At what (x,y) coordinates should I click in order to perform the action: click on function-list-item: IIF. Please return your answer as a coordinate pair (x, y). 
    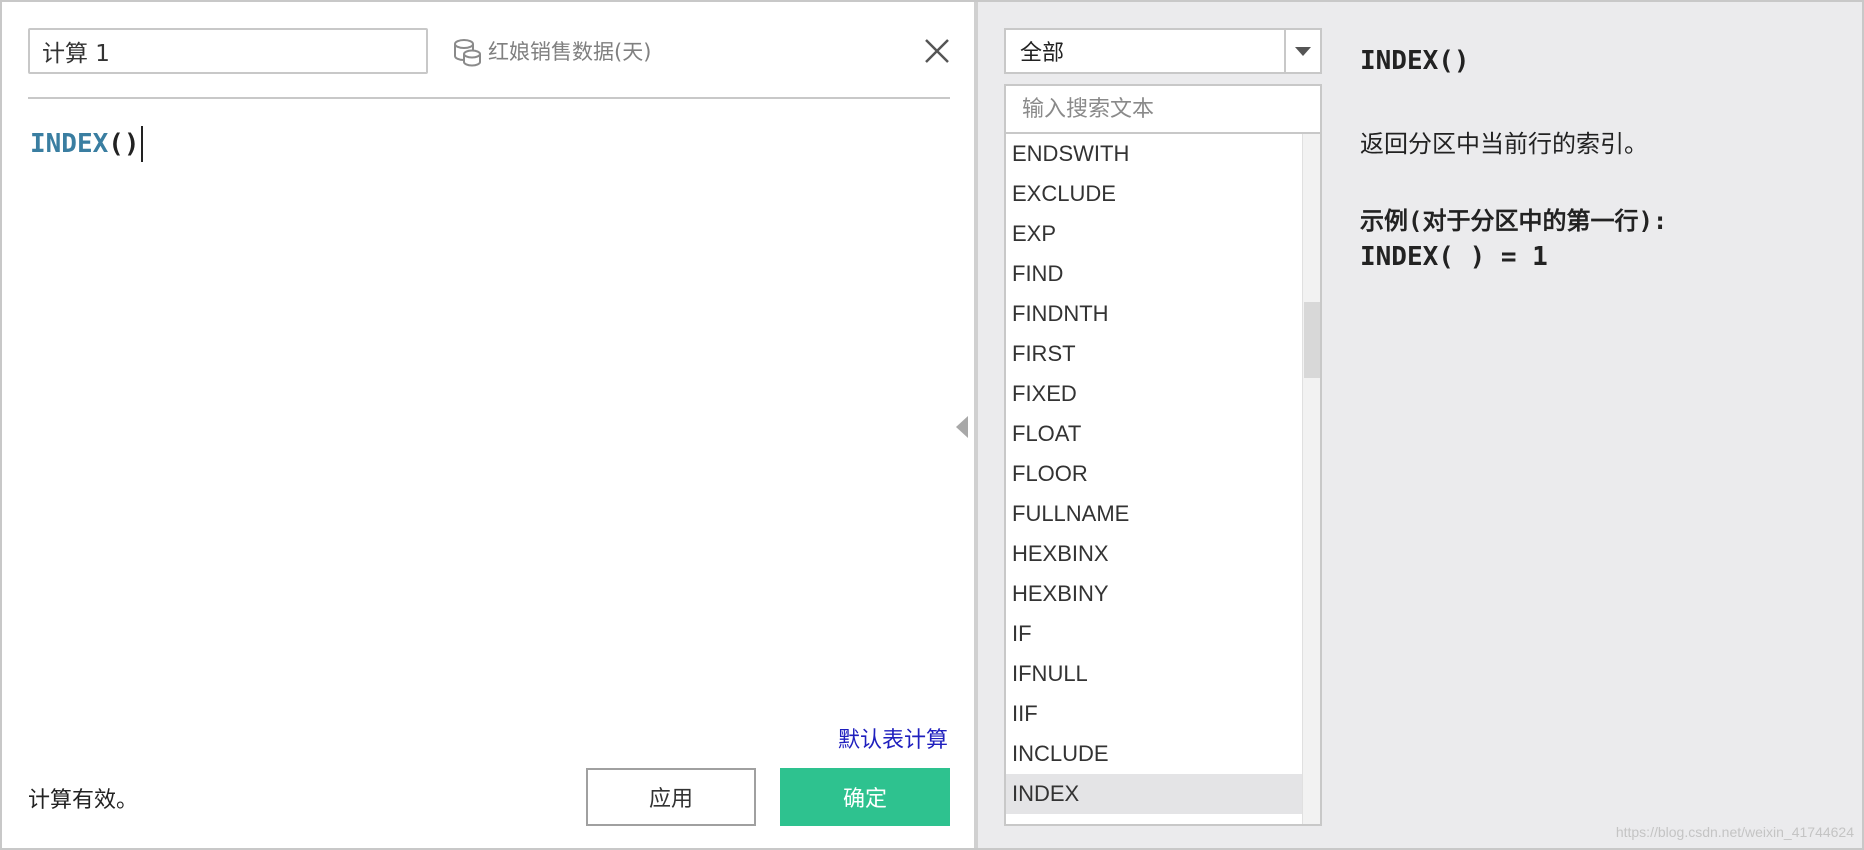
    Looking at the image, I should click on (1155, 714).